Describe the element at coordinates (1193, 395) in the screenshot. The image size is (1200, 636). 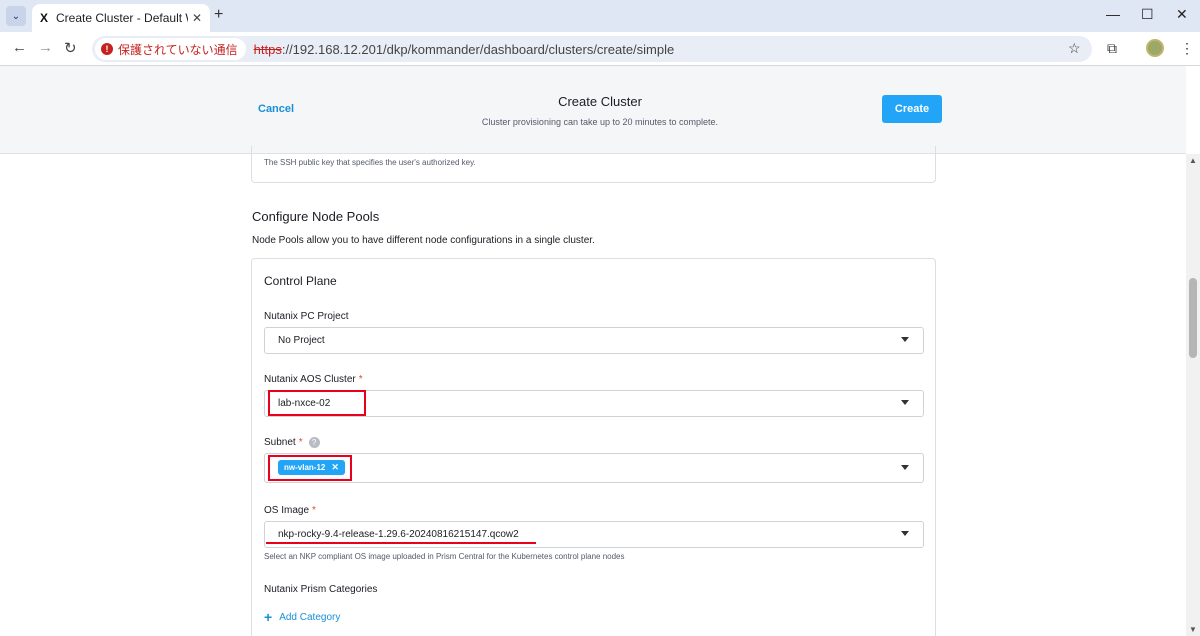
I see `page-scrollbar: ▲ ▼` at that location.